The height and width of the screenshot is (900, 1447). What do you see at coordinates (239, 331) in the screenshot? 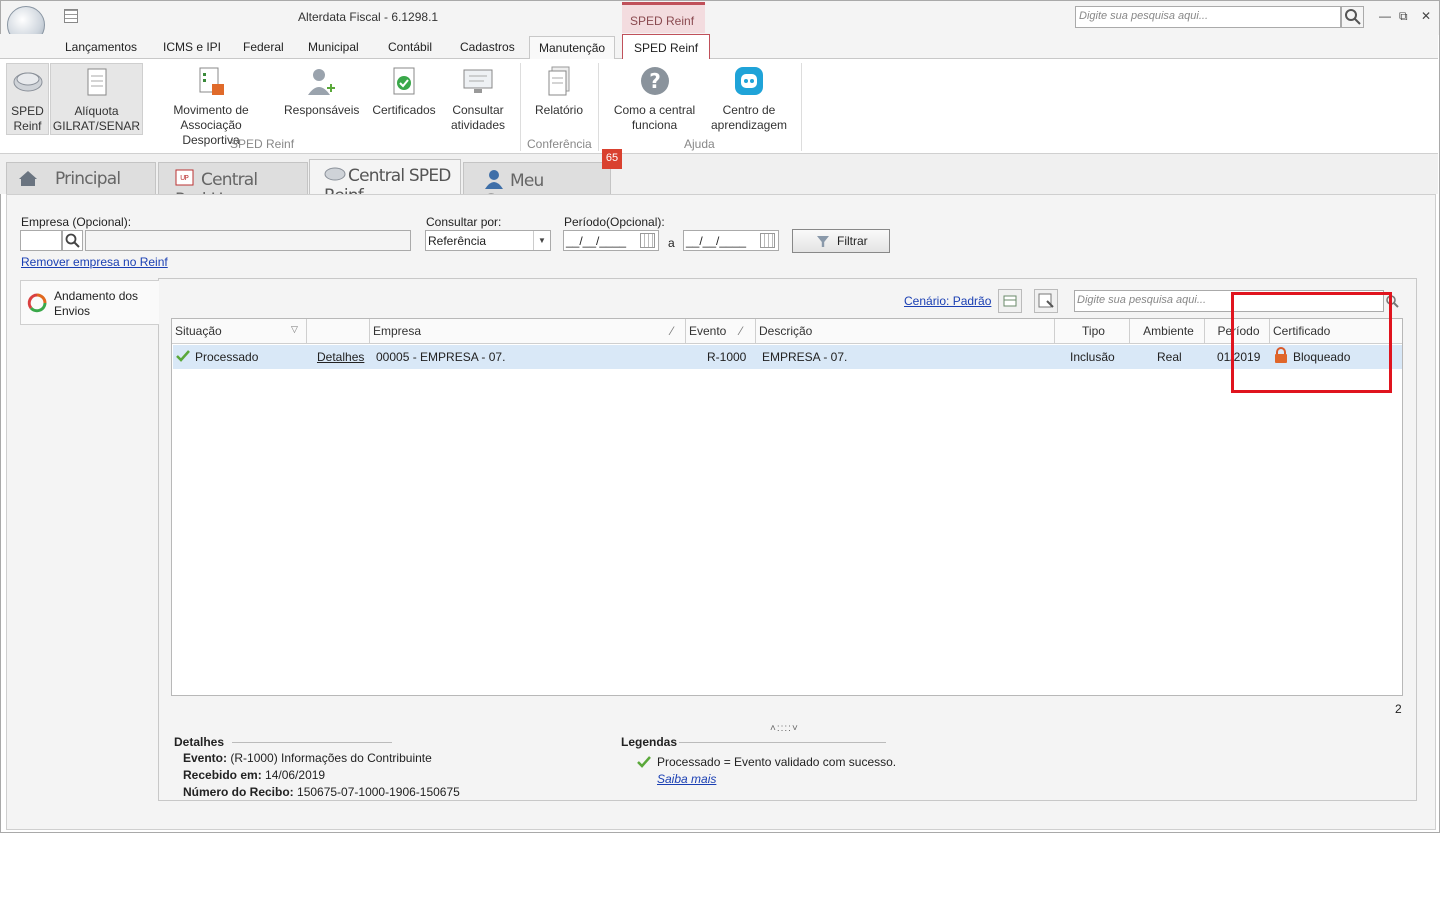
I see `col-situacao: Situação ▽` at bounding box center [239, 331].